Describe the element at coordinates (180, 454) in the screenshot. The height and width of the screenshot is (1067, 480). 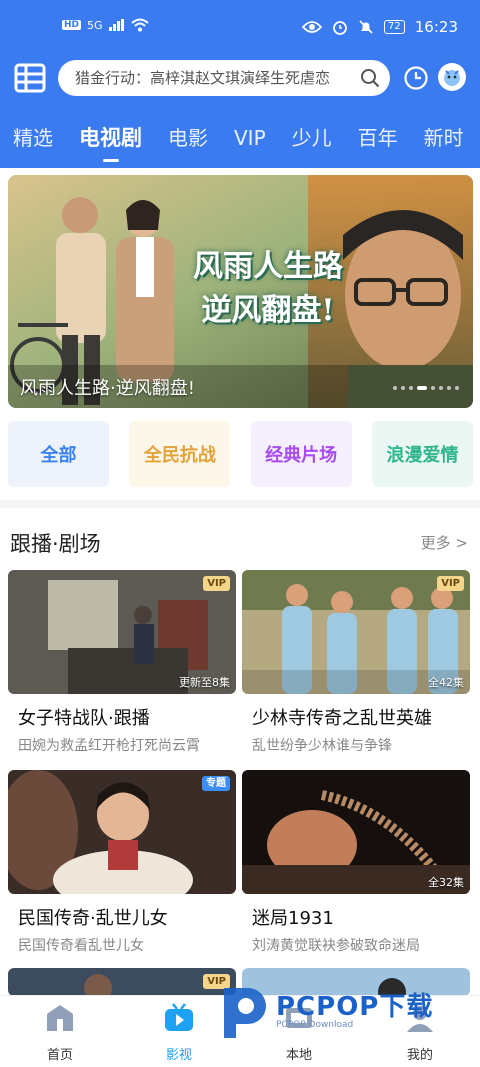
I see `category-war-button: 全民抗战` at that location.